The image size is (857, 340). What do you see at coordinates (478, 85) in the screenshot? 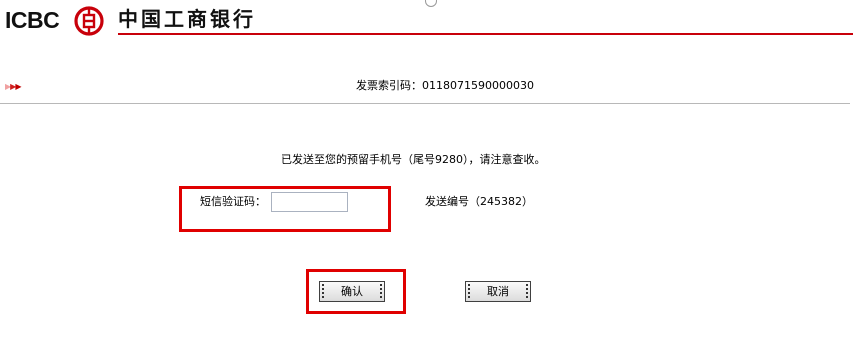
I see `invoice-code: 0118071590000030` at bounding box center [478, 85].